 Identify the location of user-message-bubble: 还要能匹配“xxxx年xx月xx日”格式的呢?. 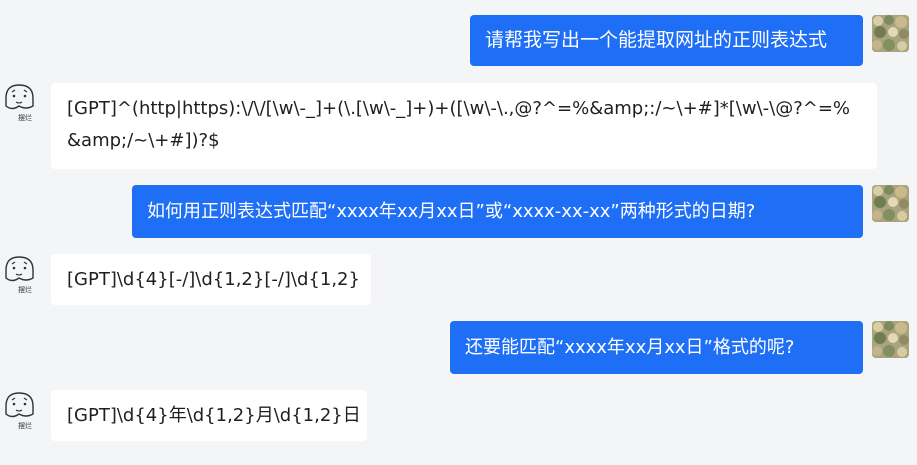
(656, 347).